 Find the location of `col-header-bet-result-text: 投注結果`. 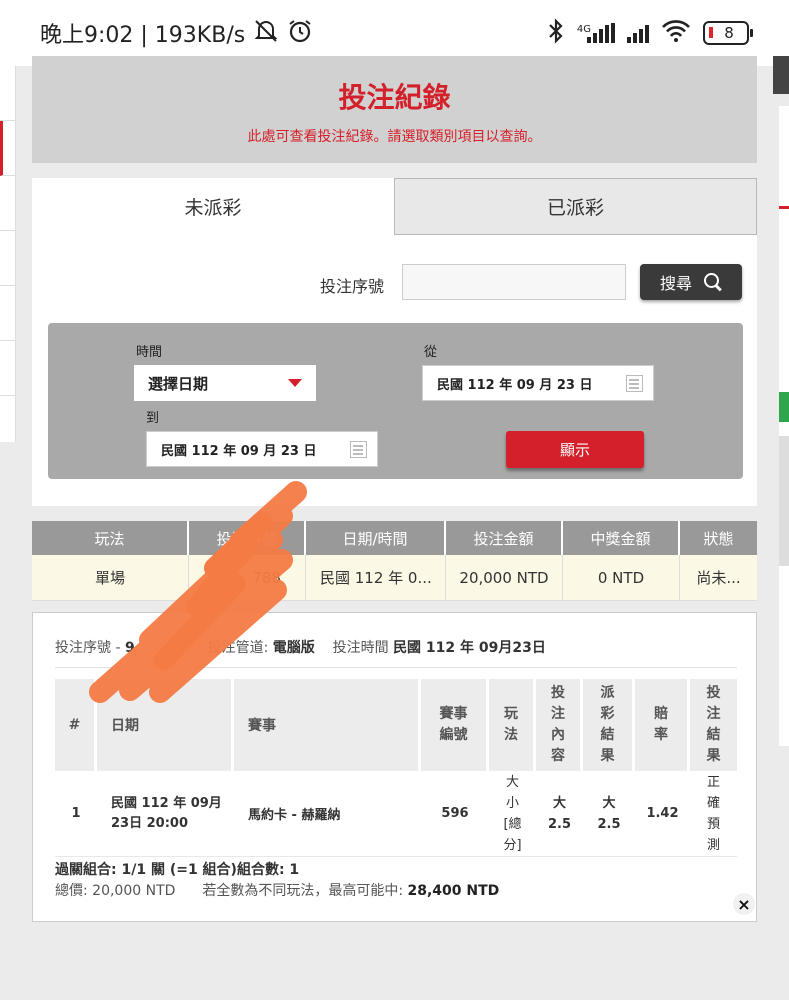

col-header-bet-result-text: 投注結果 is located at coordinates (713, 724).